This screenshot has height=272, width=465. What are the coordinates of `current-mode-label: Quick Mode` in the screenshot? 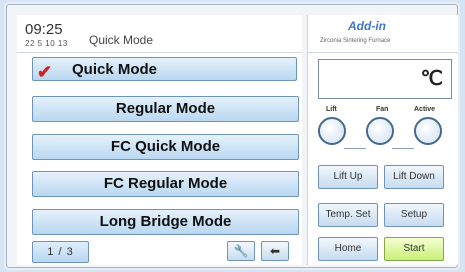 It's located at (121, 40).